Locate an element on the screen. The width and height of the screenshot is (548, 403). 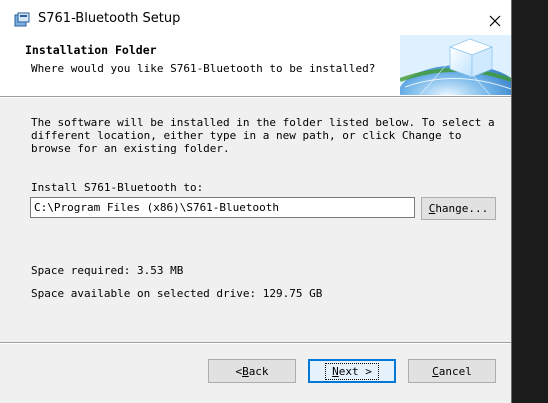
title-bar: S761-Bluetooth Setup is located at coordinates (255, 19).